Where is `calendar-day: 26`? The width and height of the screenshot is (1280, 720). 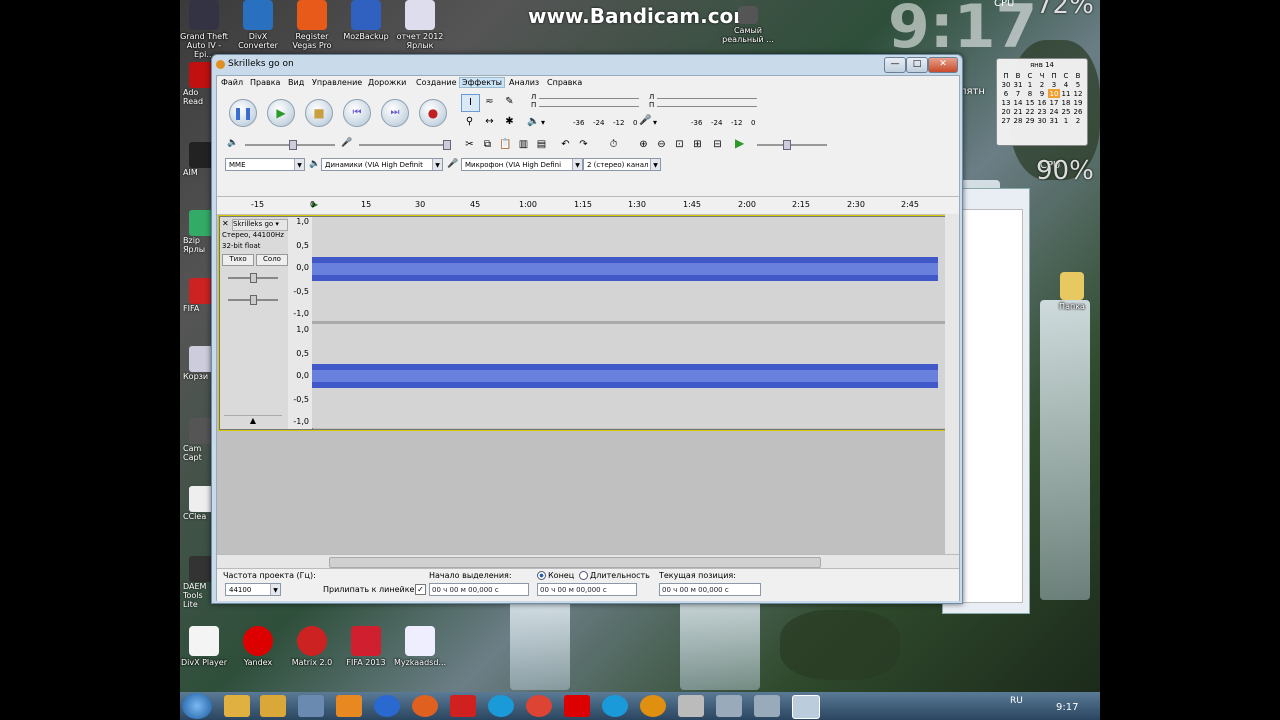
calendar-day: 26 is located at coordinates (1078, 111).